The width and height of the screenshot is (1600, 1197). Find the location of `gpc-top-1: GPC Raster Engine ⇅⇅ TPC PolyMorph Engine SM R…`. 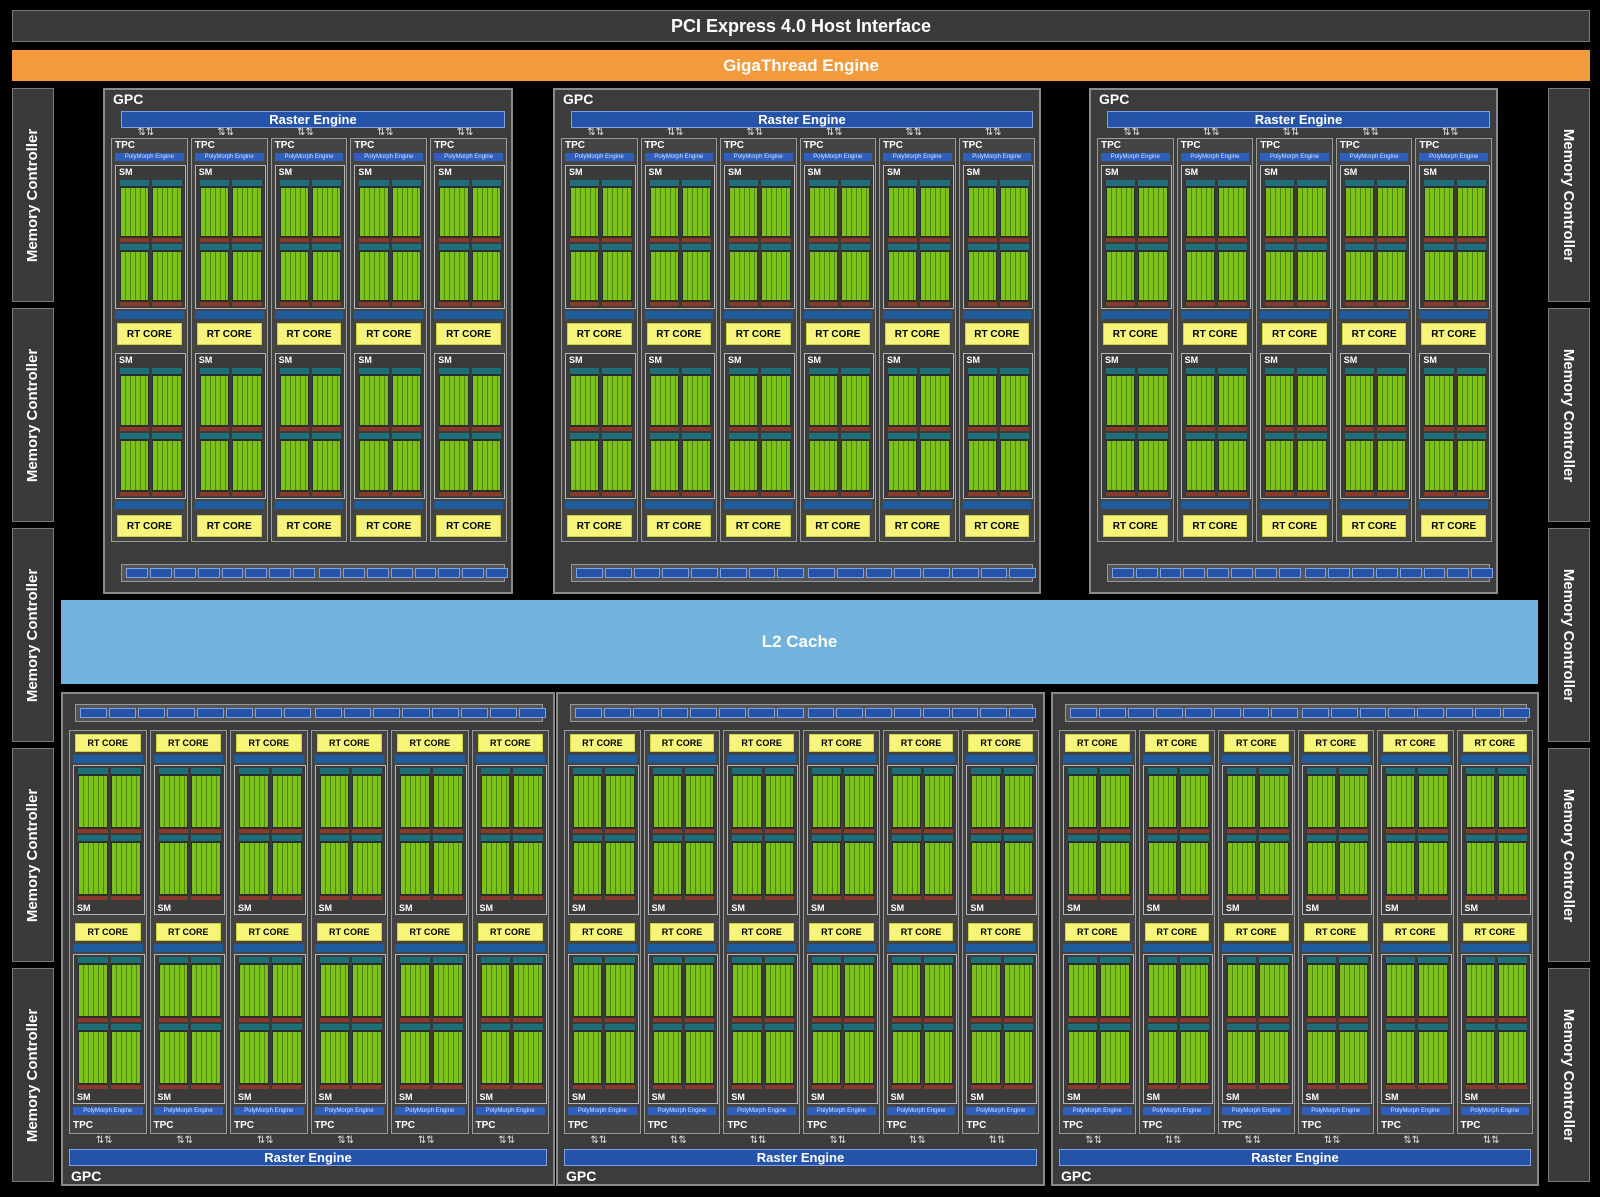

gpc-top-1: GPC Raster Engine ⇅⇅ TPC PolyMorph Engine SM R… is located at coordinates (308, 341).